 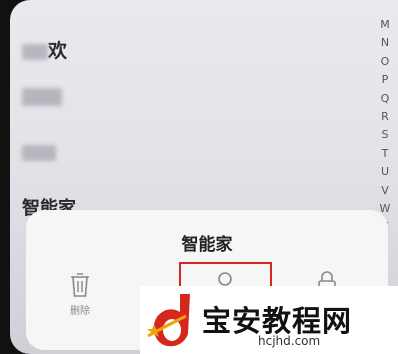 I want to click on delete-action: 删除, so click(x=80, y=294).